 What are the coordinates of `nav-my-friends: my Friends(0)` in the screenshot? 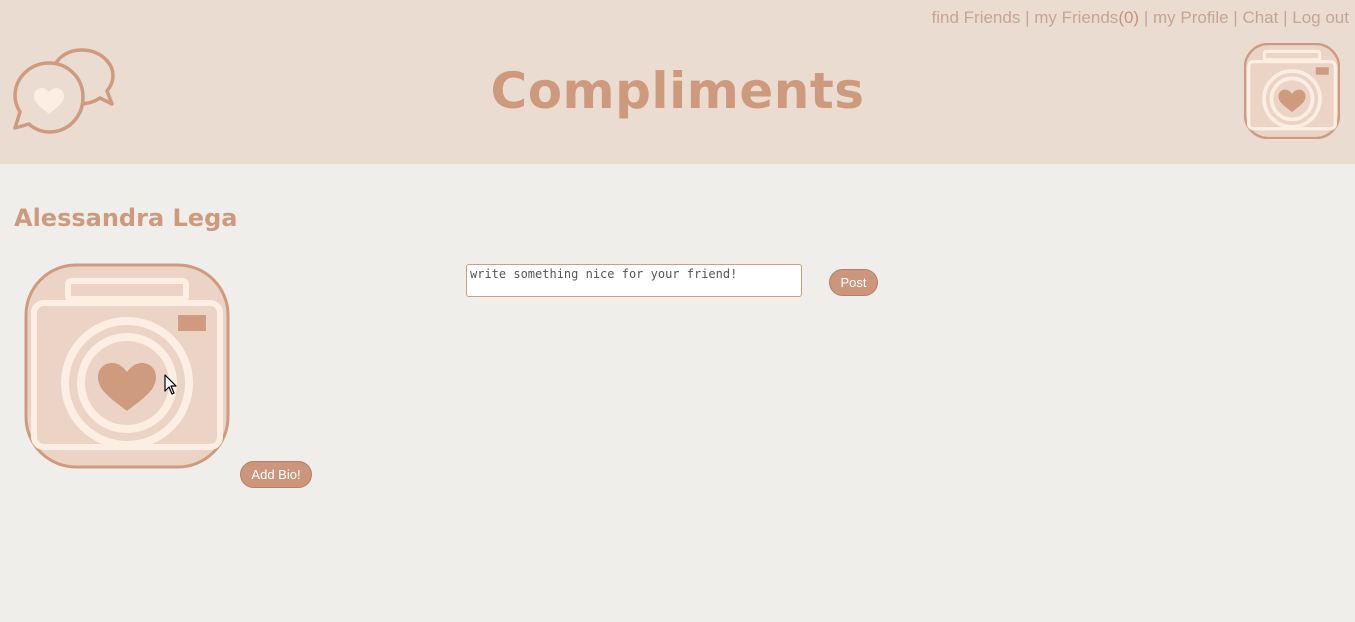 It's located at (1086, 17).